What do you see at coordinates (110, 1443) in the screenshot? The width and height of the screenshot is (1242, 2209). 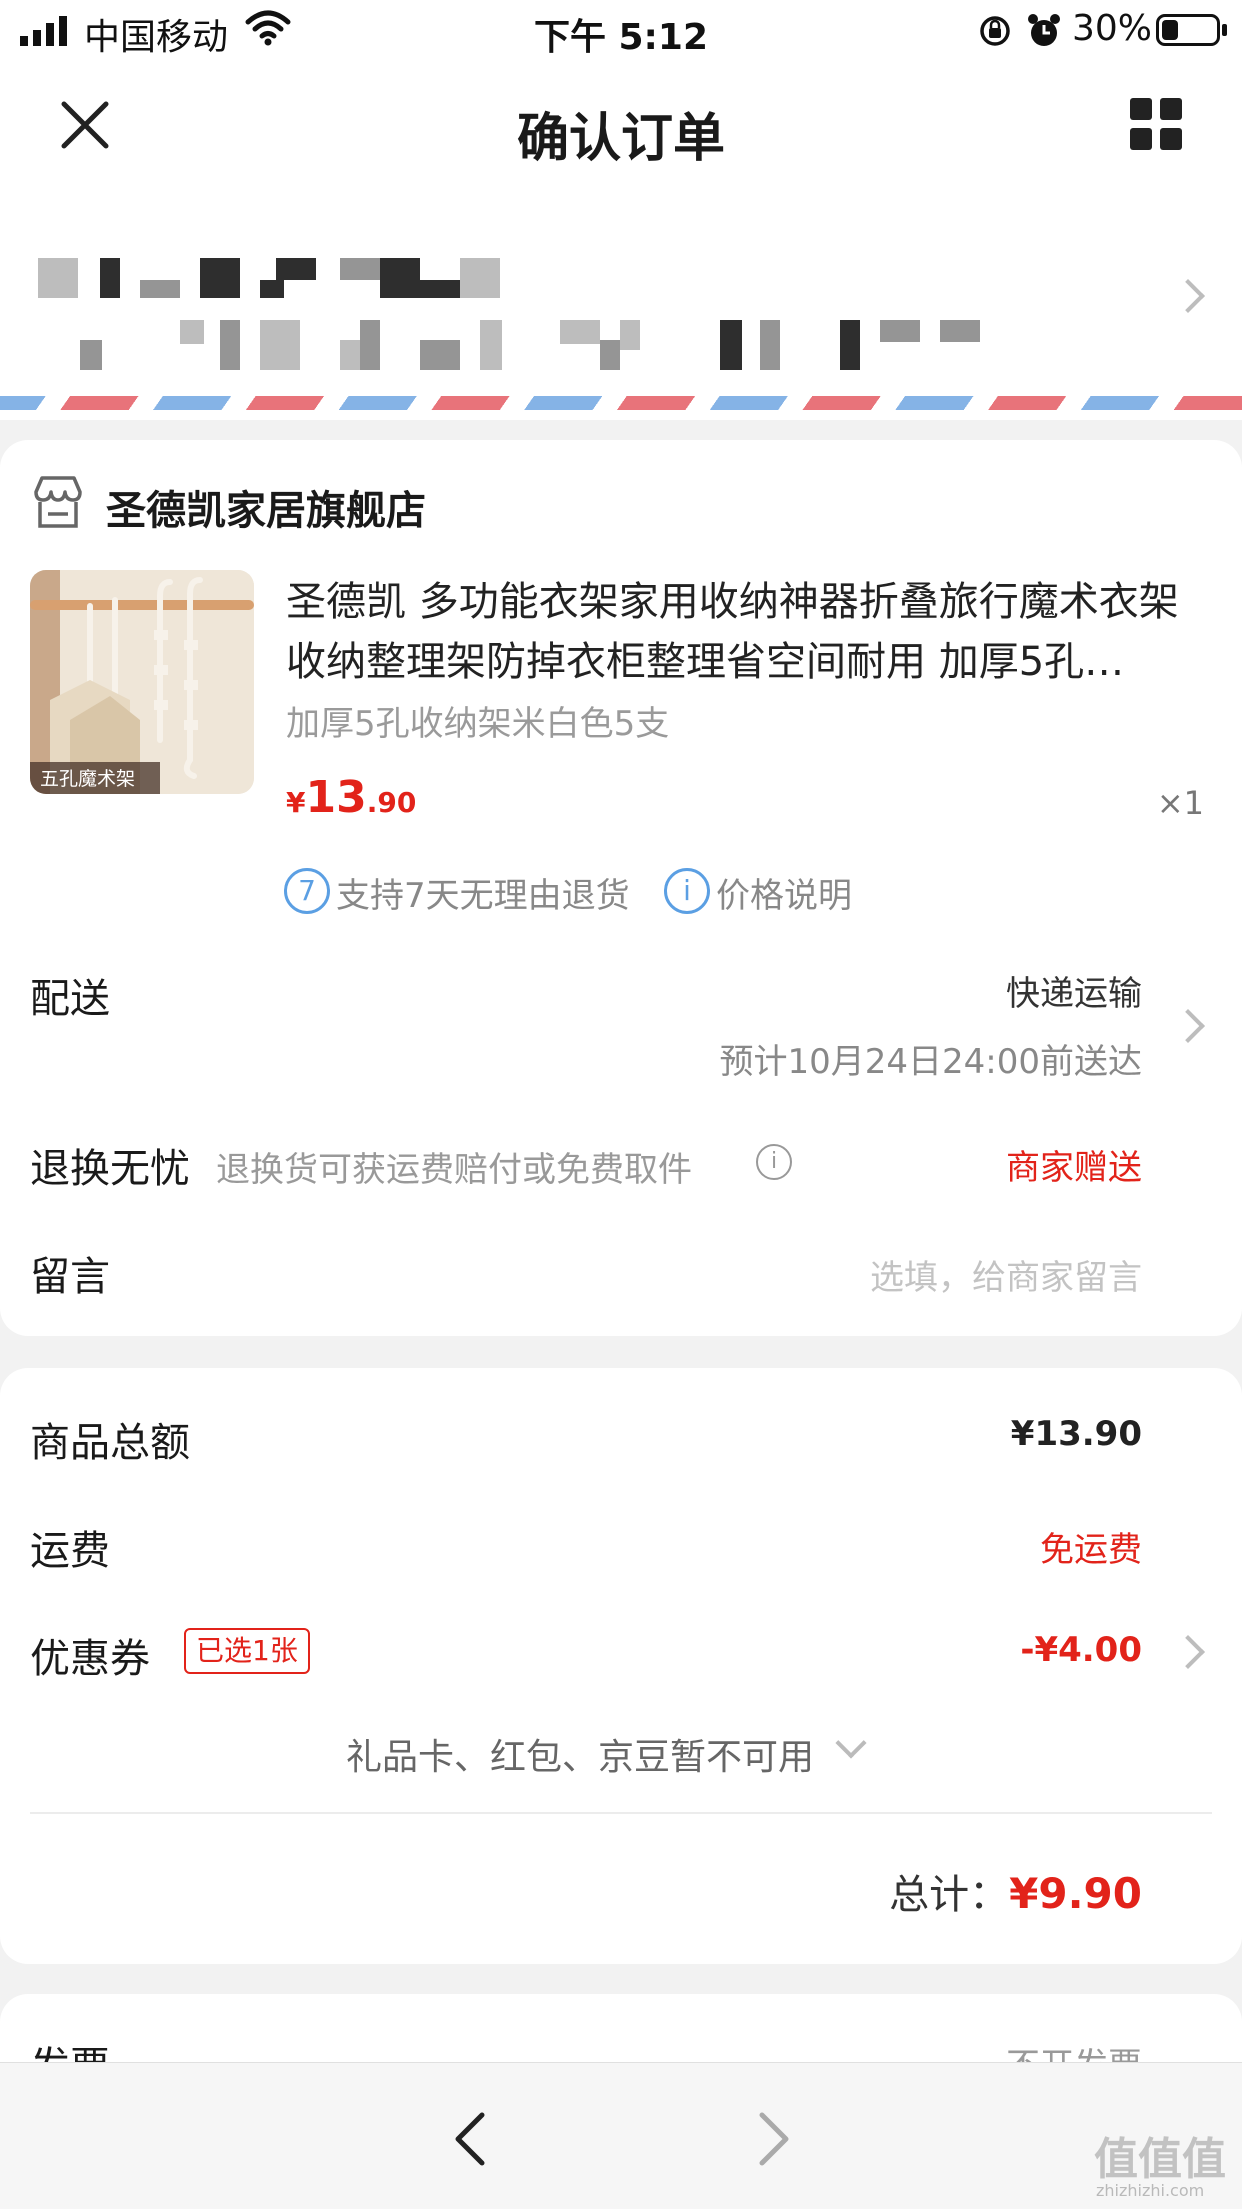 I see `goods-total-label: 商品总额` at bounding box center [110, 1443].